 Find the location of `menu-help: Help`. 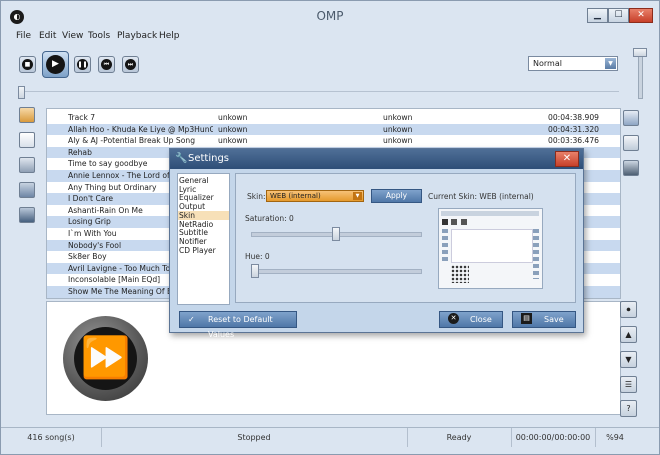

menu-help: Help is located at coordinates (169, 36).